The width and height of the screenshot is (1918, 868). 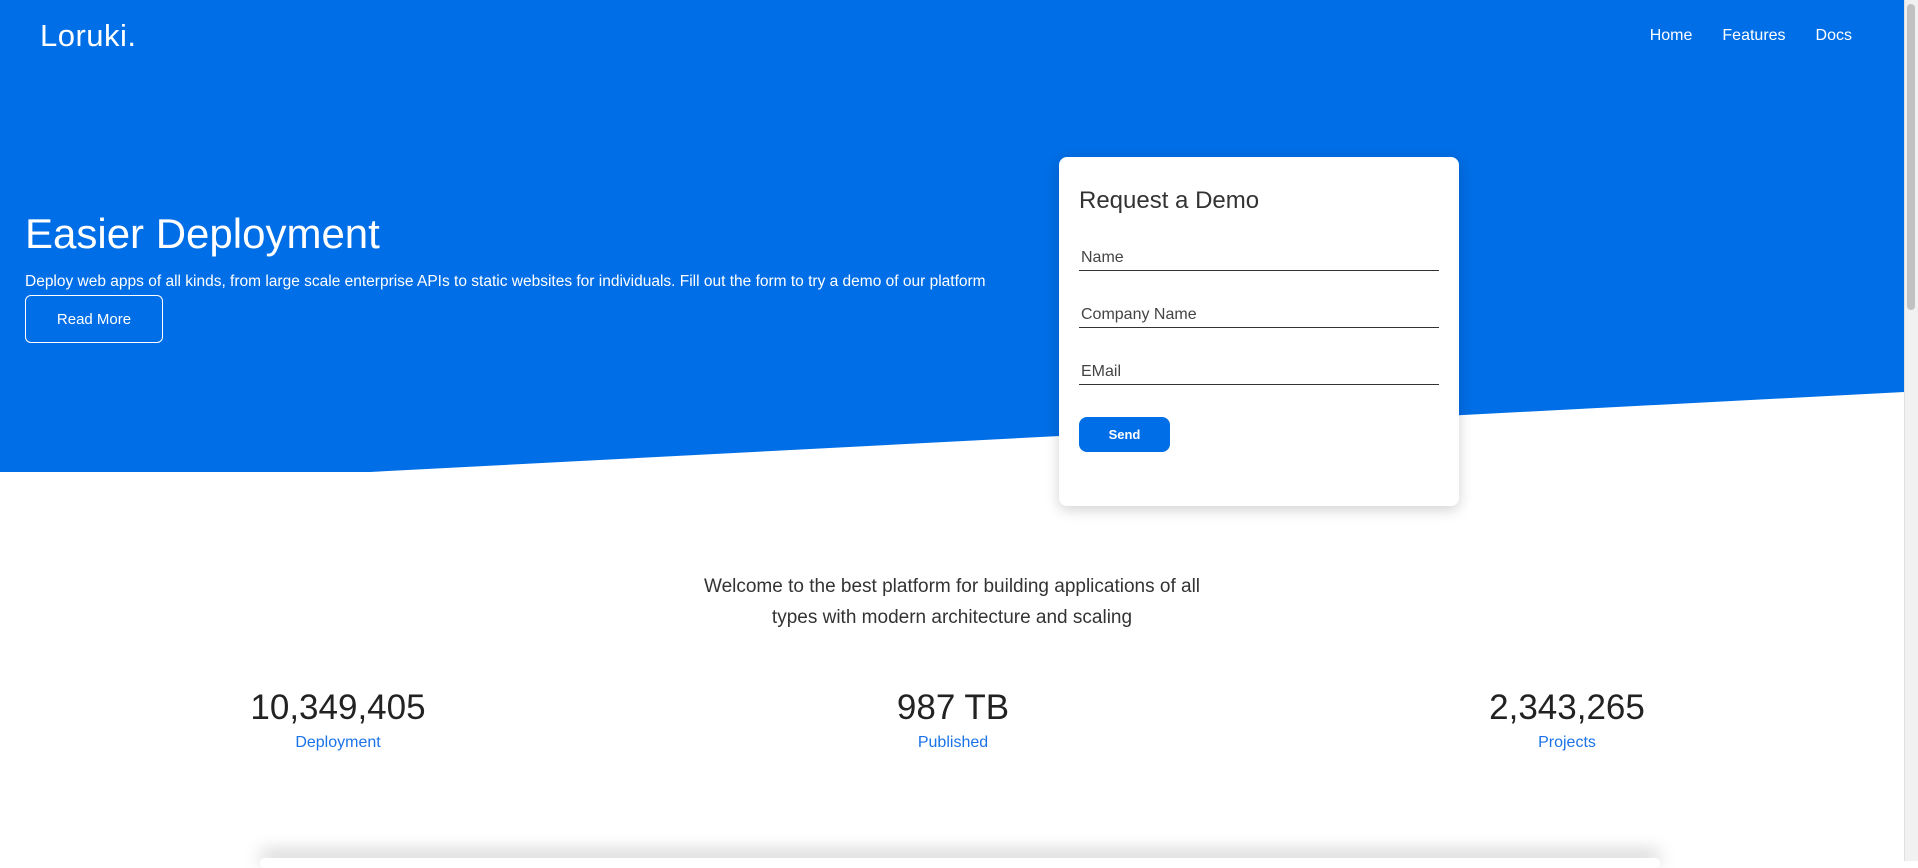 I want to click on stat-published: 987 TB Published, so click(x=953, y=720).